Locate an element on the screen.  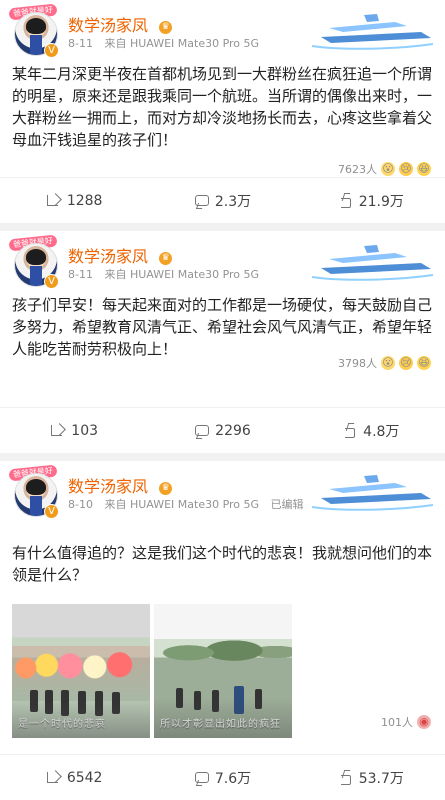
repost-button: 1288 is located at coordinates (74, 201).